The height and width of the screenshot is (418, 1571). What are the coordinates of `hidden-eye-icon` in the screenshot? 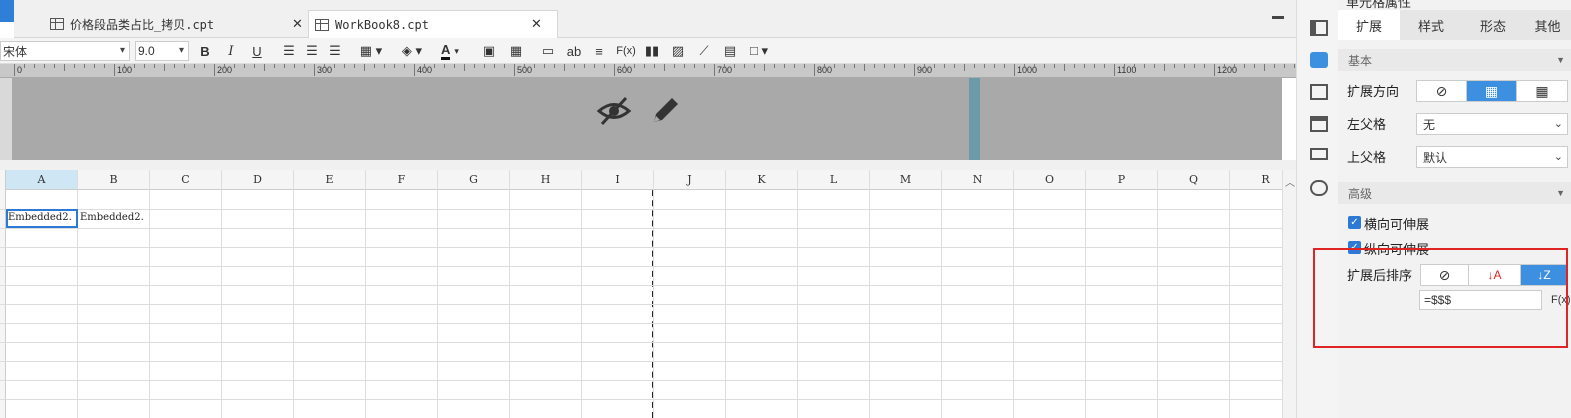 It's located at (614, 111).